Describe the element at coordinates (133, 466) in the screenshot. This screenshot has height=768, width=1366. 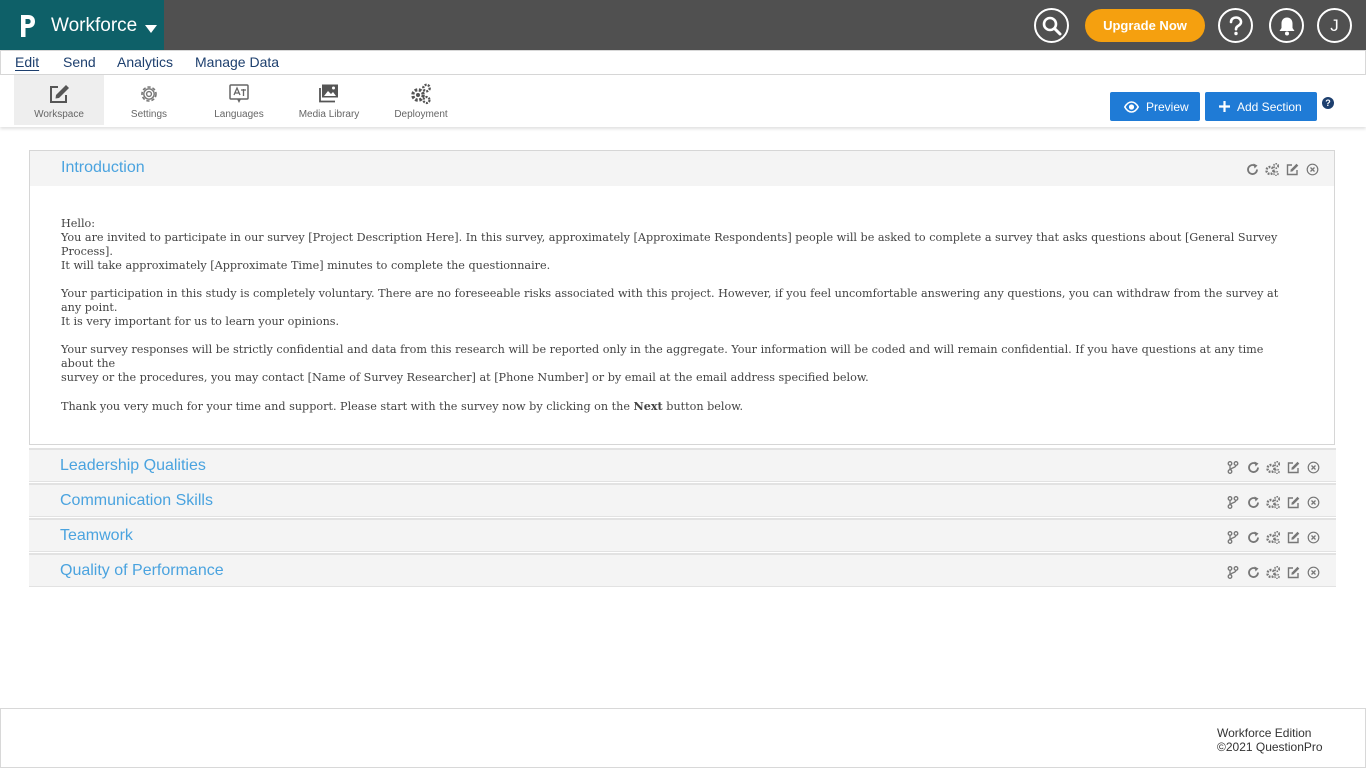
I see `section-title: Leadership Qualities` at that location.